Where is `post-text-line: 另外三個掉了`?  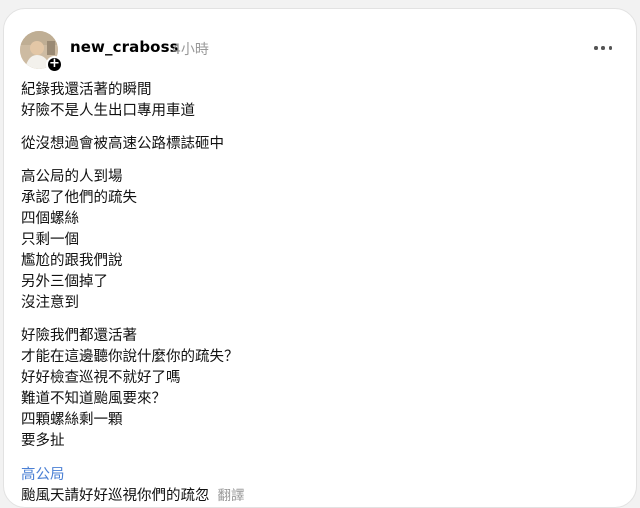 post-text-line: 另外三個掉了 is located at coordinates (64, 282).